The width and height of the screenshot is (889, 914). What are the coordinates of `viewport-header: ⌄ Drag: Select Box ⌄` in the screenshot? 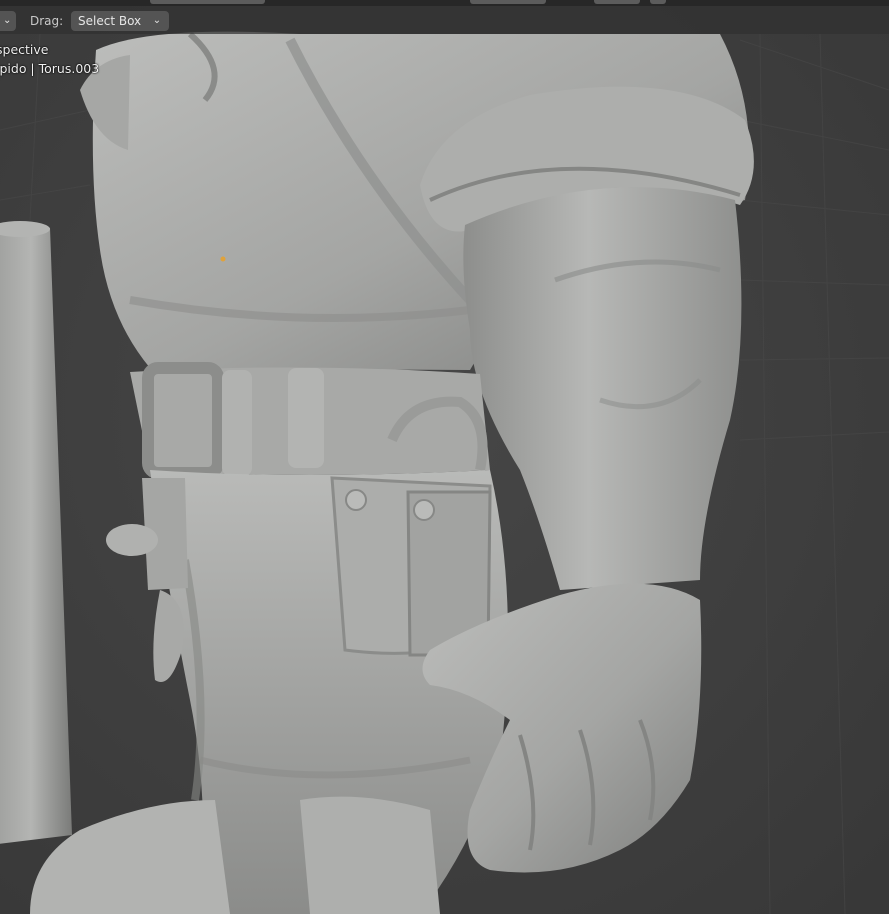 It's located at (444, 17).